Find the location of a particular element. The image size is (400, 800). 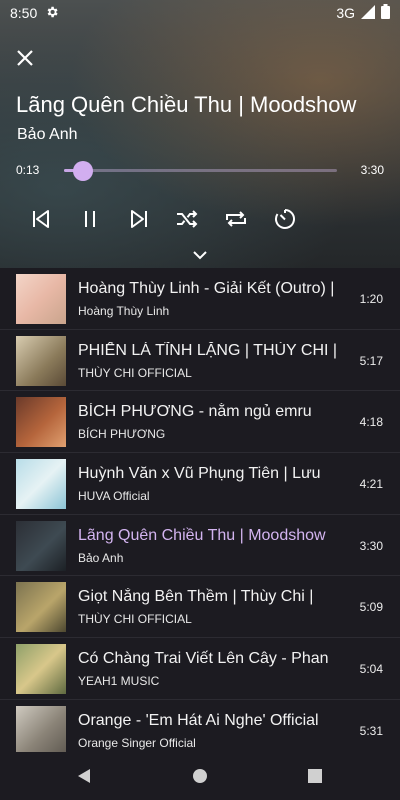

queue-item-duration: 5:09 is located at coordinates (371, 607).